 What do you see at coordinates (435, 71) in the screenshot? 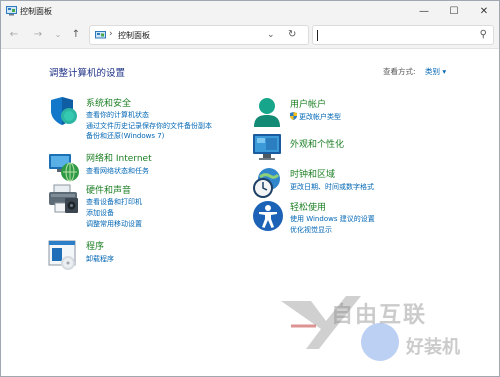
I see `view-by-dropdown: 类别 ▾` at bounding box center [435, 71].